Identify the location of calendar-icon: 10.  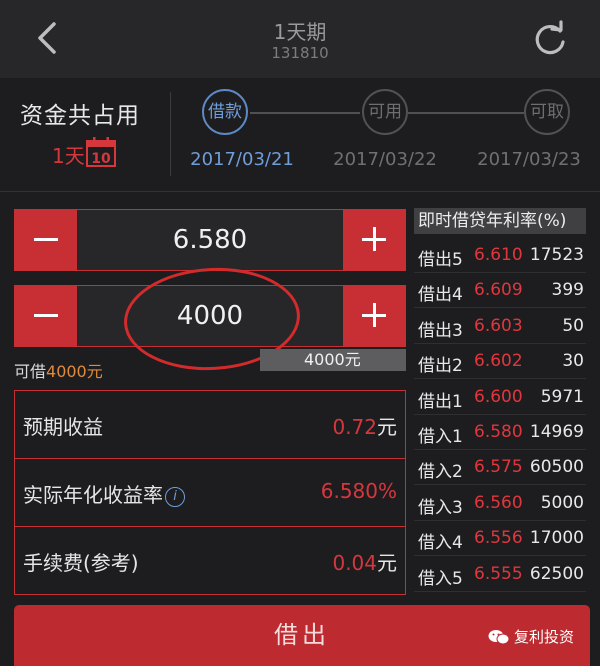
(101, 152).